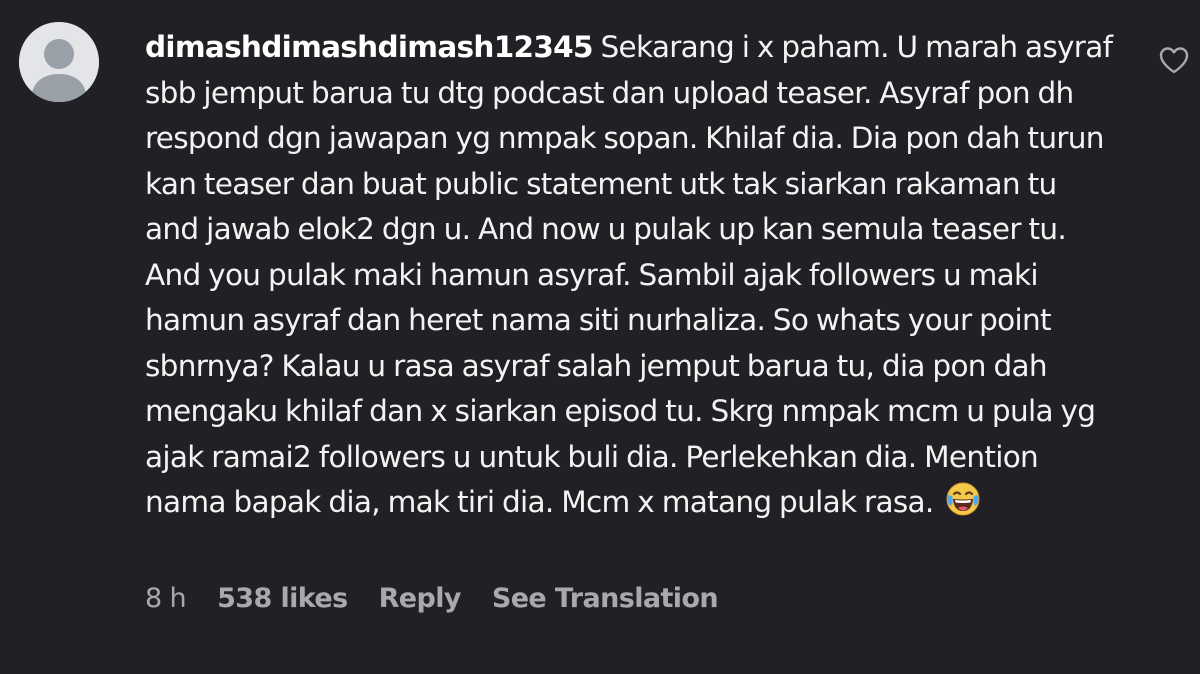  I want to click on comment-time: 8 h, so click(166, 598).